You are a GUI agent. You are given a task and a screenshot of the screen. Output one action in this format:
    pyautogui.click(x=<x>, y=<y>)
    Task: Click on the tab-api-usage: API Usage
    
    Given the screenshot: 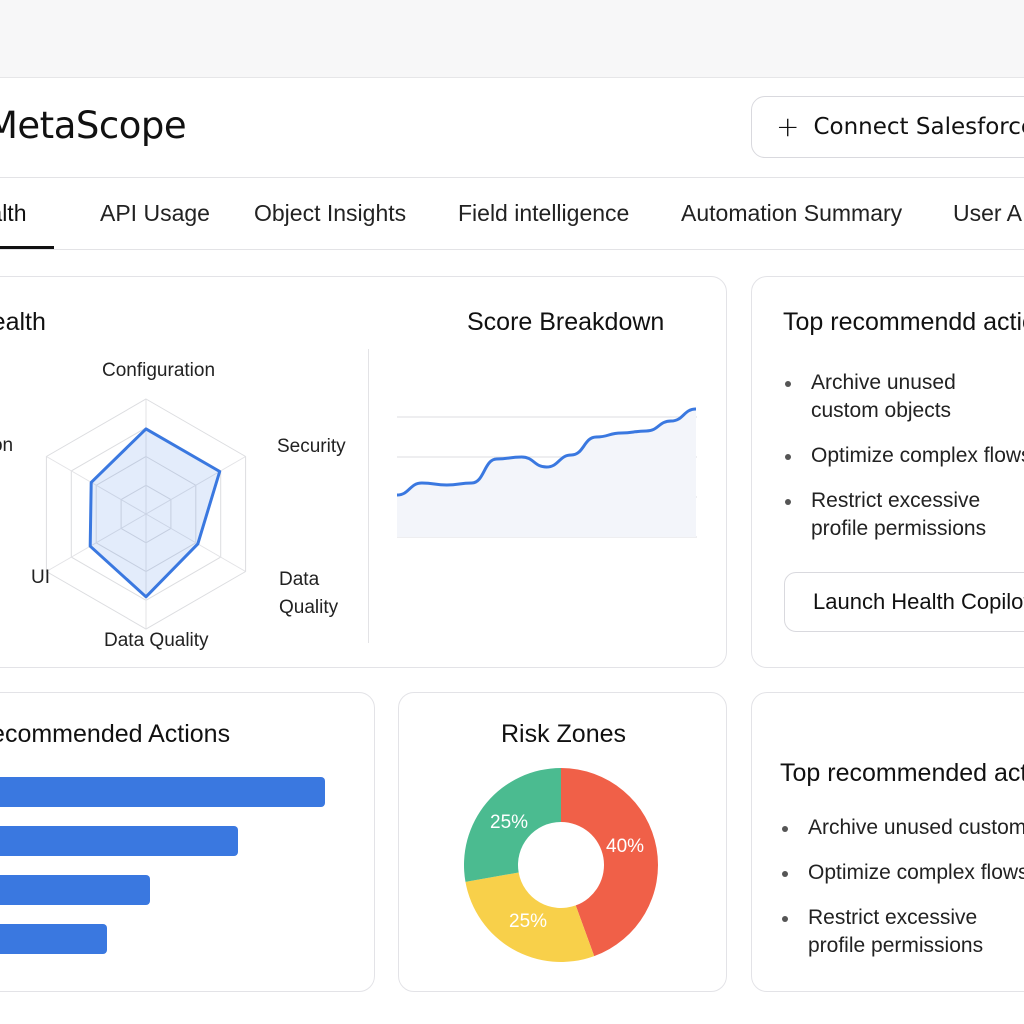 What is the action you would take?
    pyautogui.click(x=155, y=213)
    